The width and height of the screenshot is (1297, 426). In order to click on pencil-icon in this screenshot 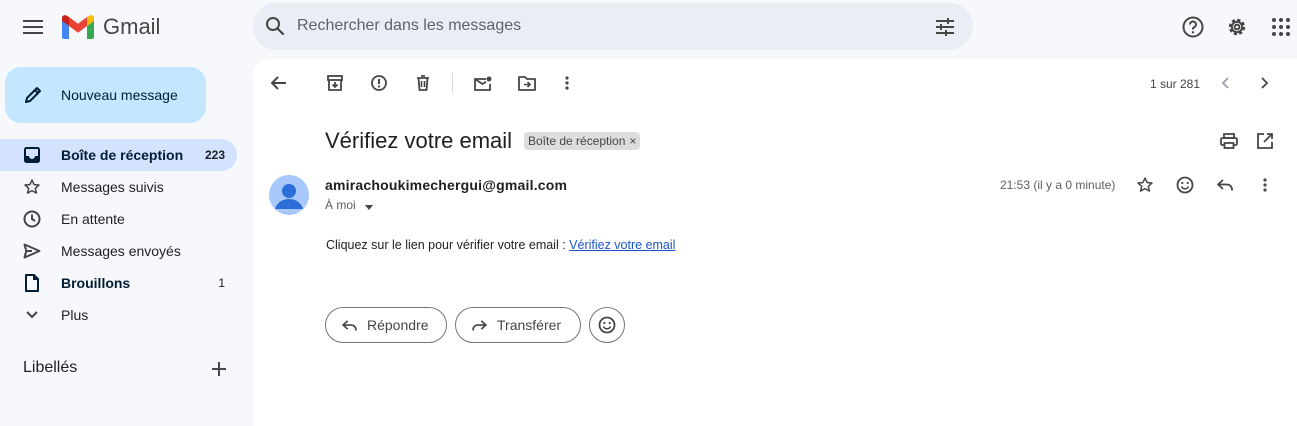, I will do `click(33, 95)`.